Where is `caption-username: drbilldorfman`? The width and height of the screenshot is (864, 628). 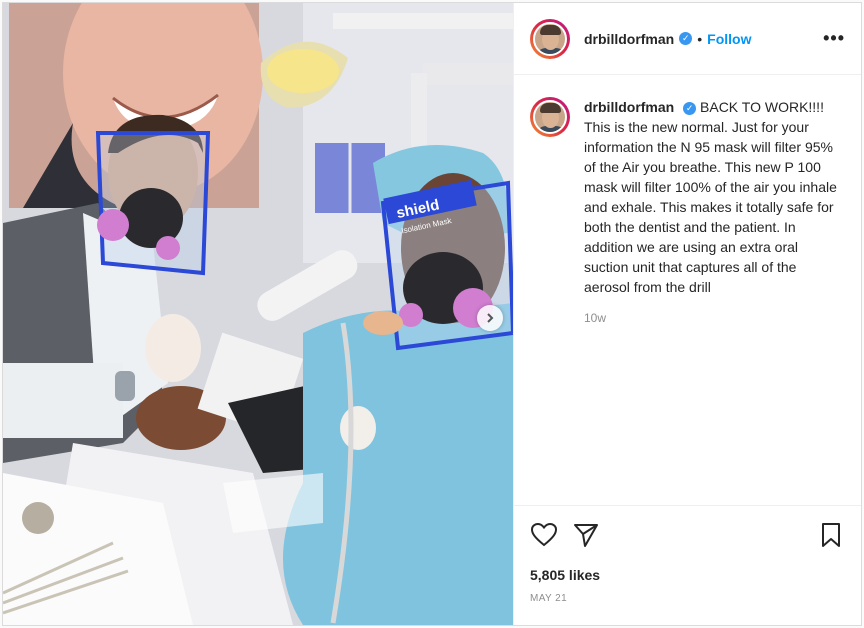 caption-username: drbilldorfman is located at coordinates (629, 107).